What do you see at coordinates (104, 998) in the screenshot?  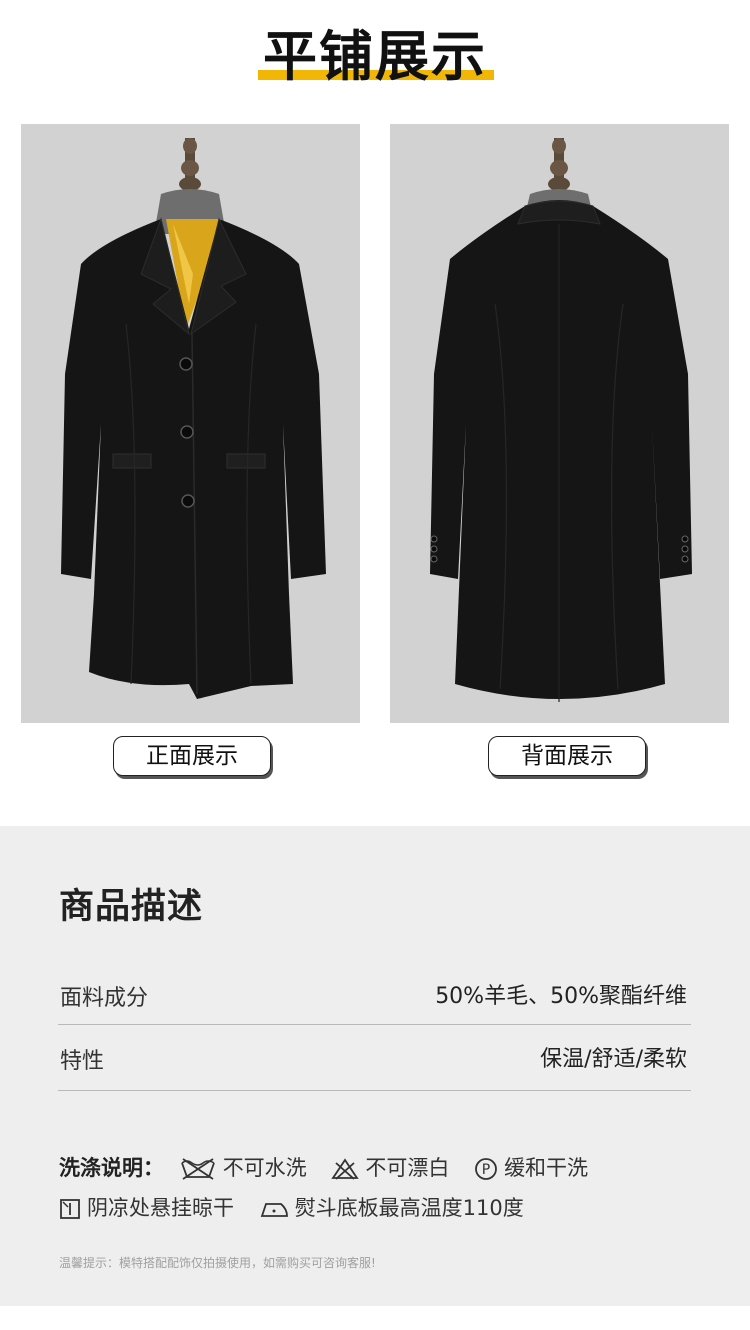 I see `spec-key: 面料成分` at bounding box center [104, 998].